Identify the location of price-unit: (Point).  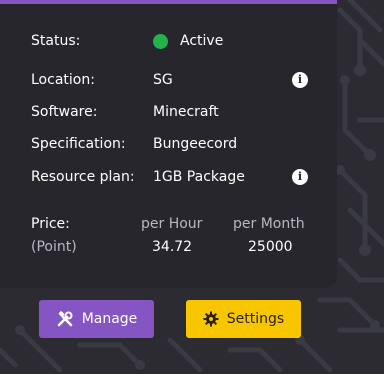
(54, 247).